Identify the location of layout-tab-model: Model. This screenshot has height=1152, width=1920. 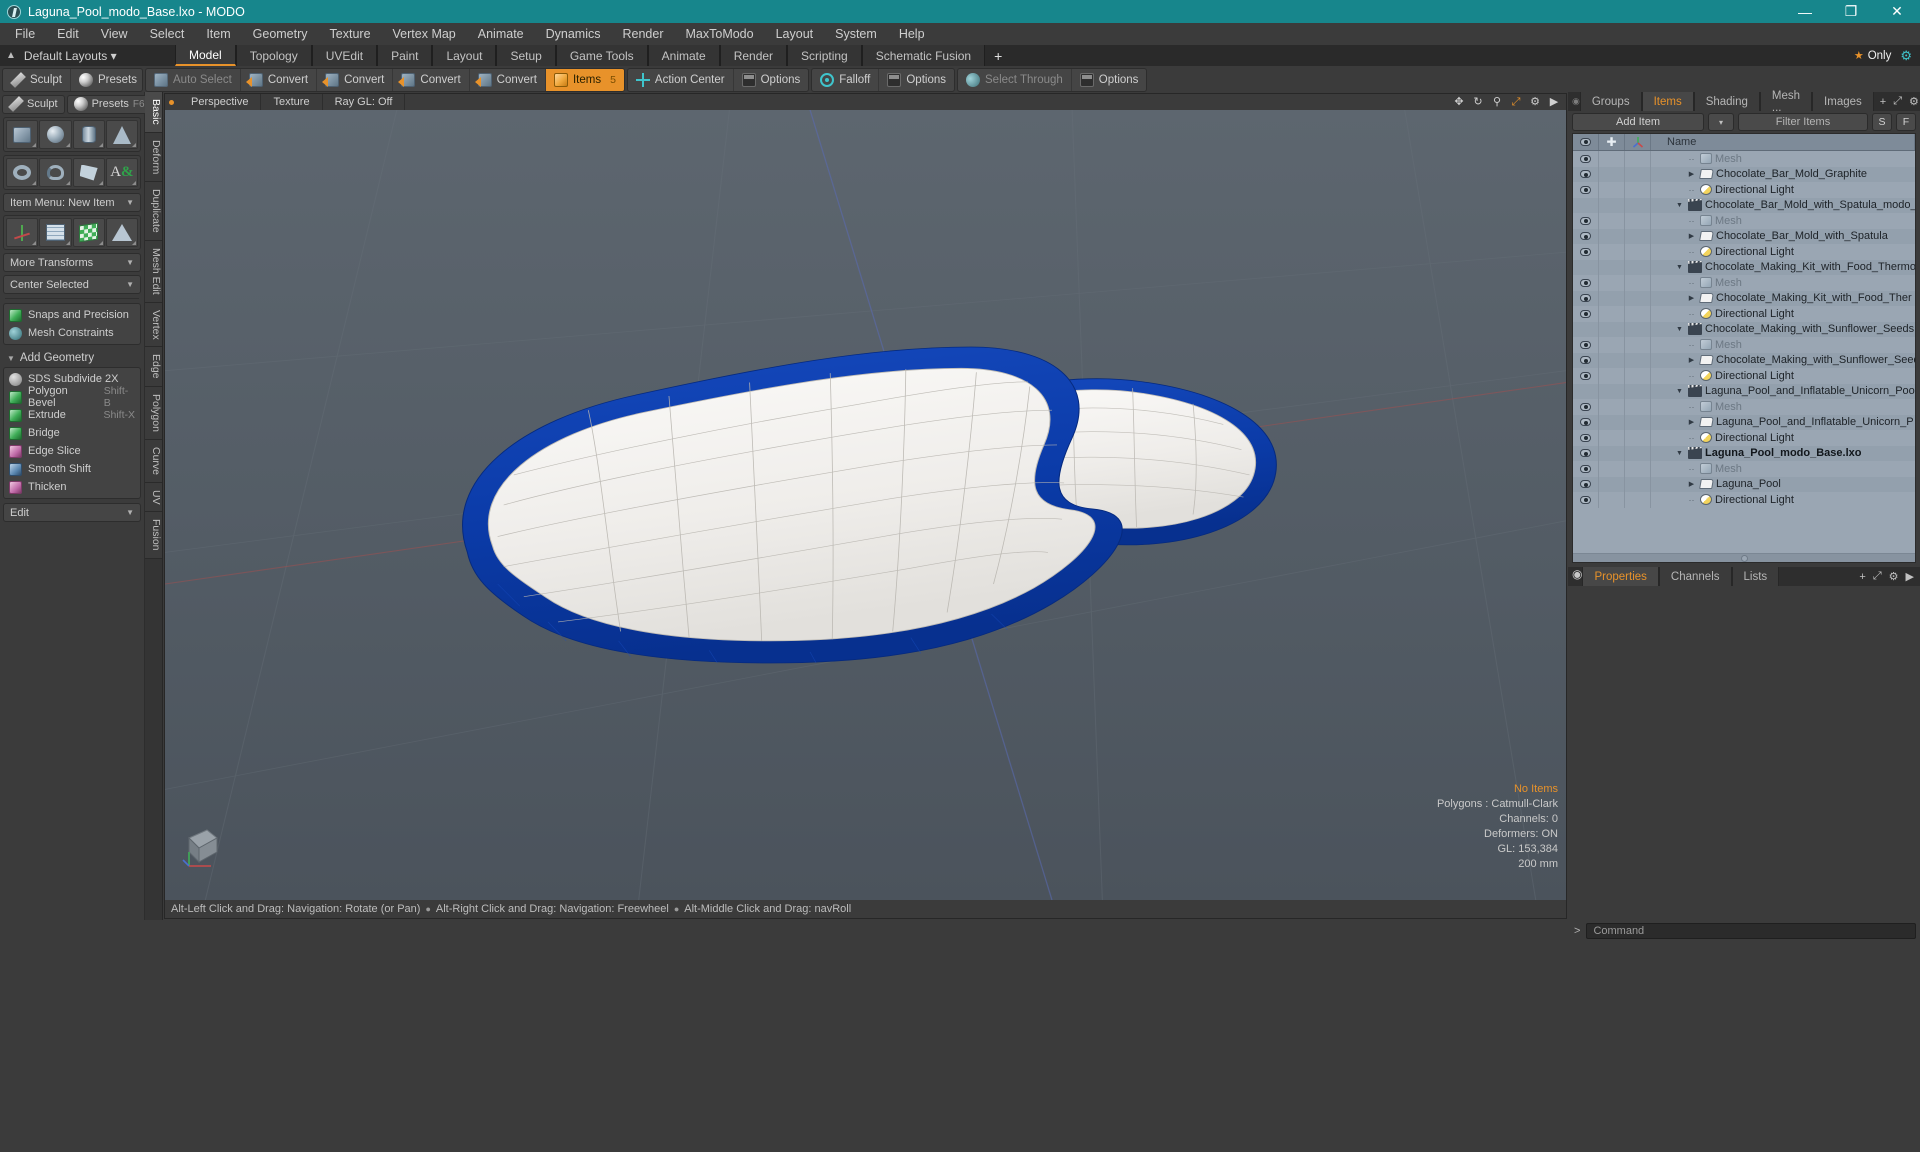
(205, 55).